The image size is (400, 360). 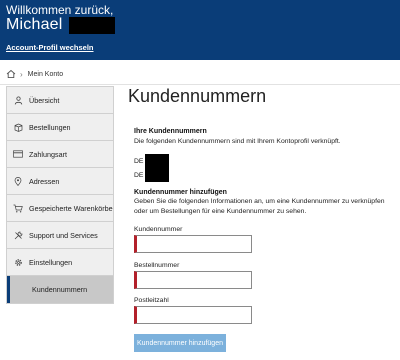 I want to click on page-title: Kundennummern, so click(x=197, y=96).